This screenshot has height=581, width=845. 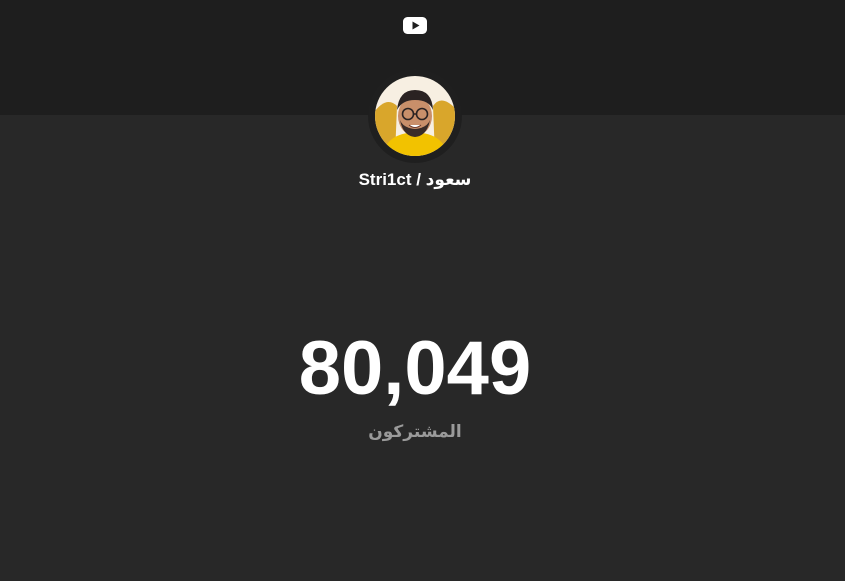 What do you see at coordinates (415, 368) in the screenshot?
I see `subscriber-count: 80,049` at bounding box center [415, 368].